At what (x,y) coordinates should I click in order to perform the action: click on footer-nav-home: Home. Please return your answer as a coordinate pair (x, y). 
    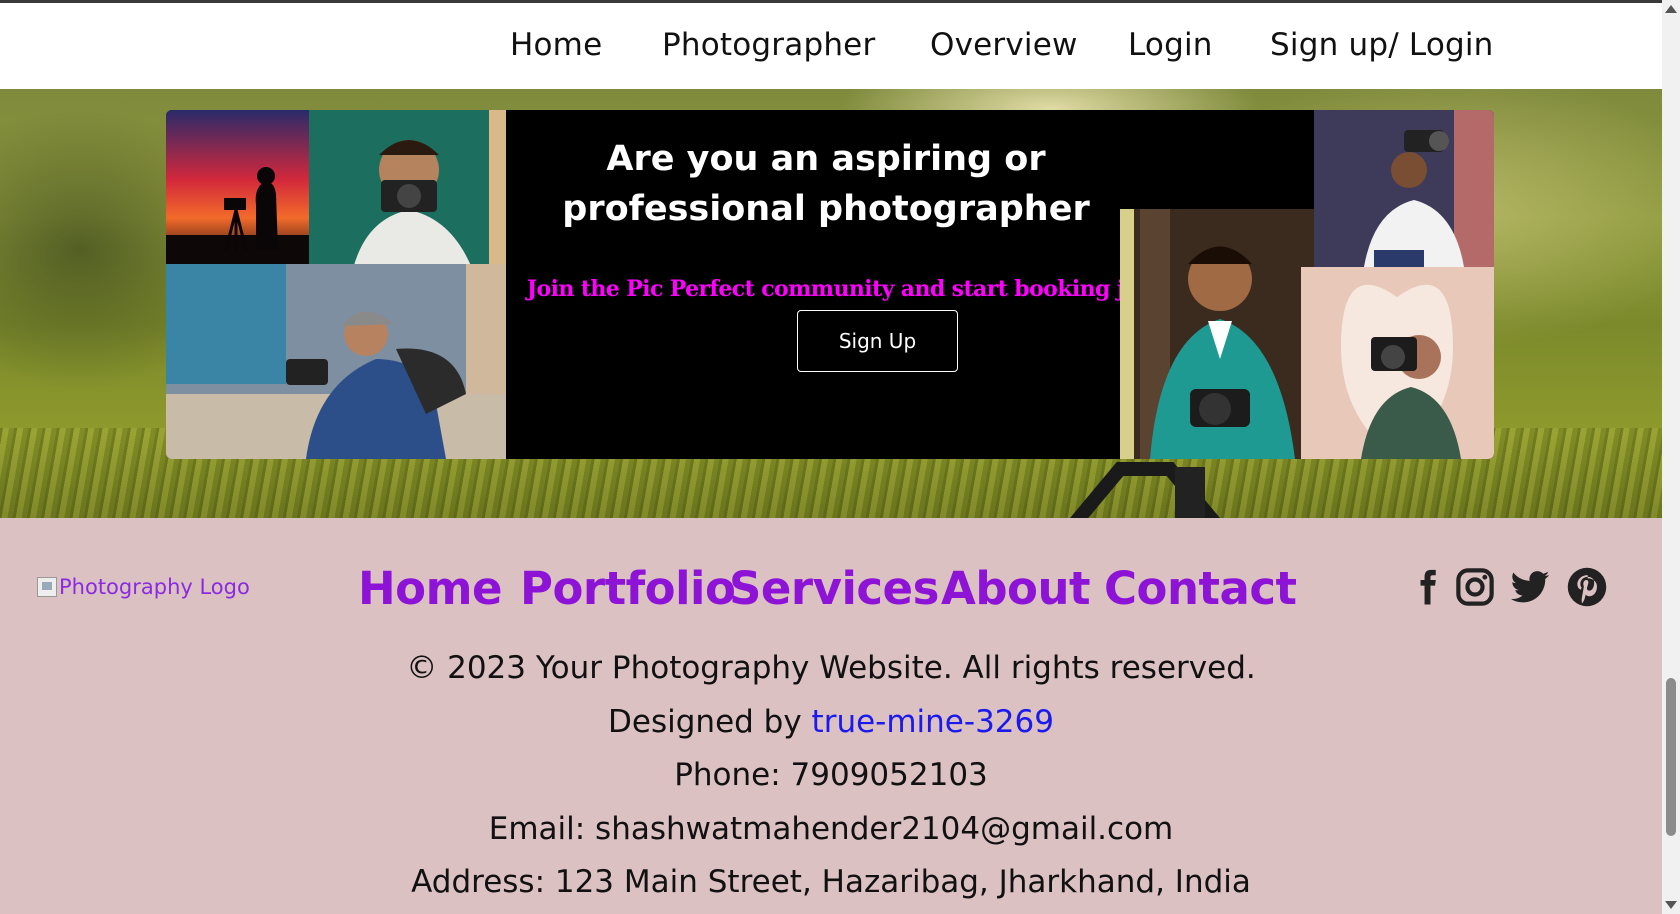
    Looking at the image, I should click on (430, 588).